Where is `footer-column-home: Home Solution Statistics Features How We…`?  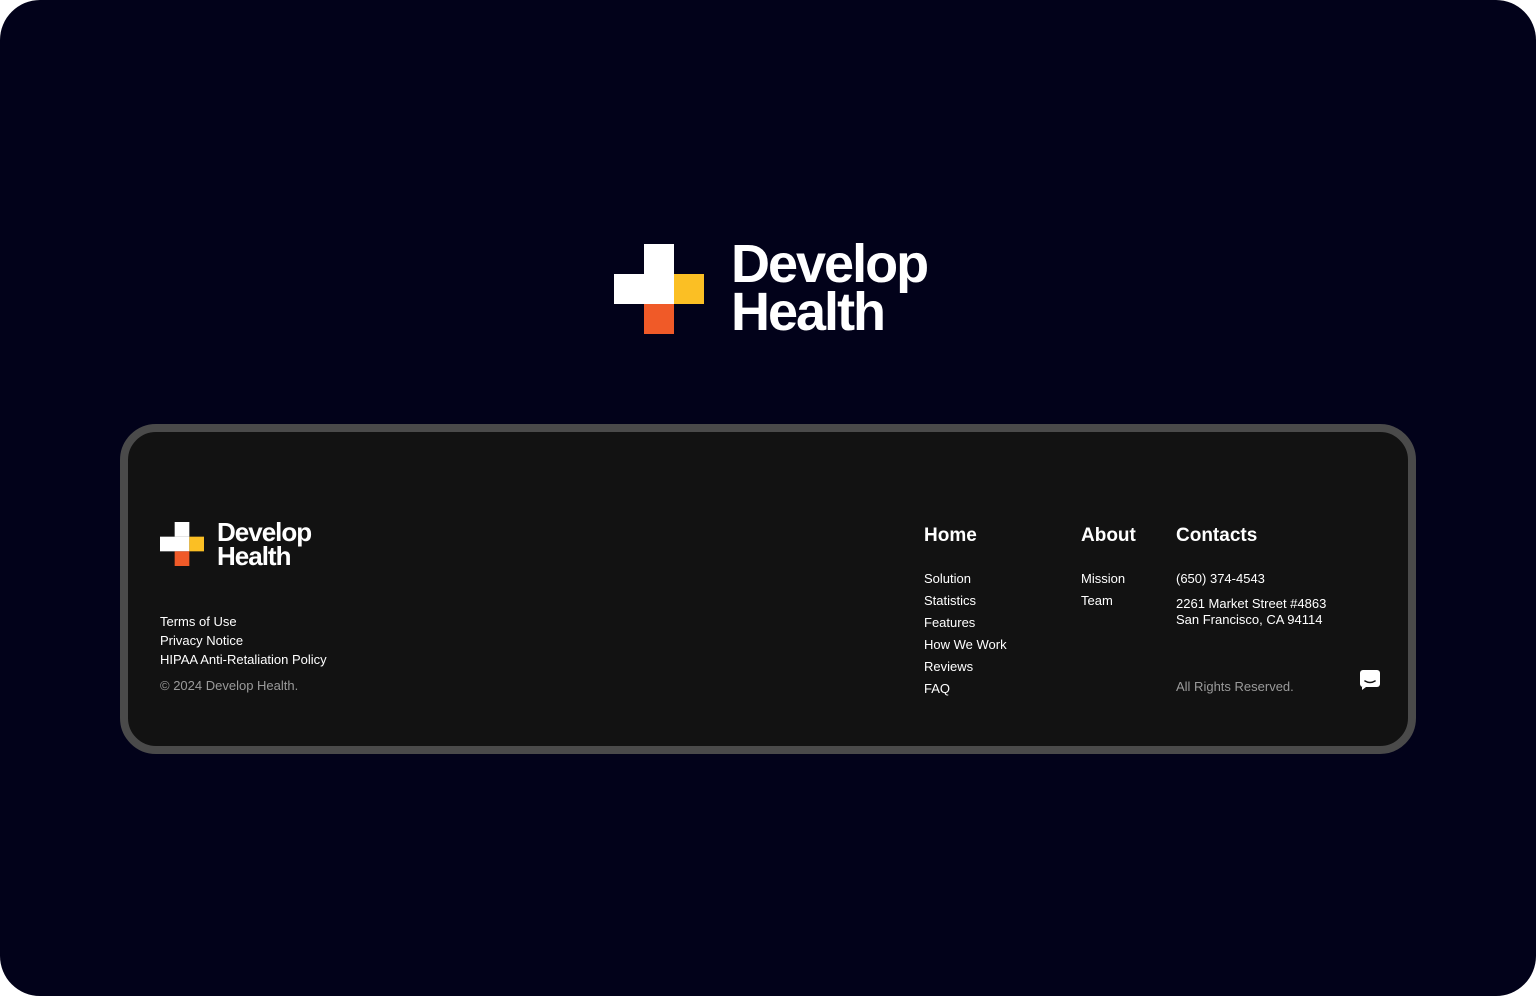 footer-column-home: Home Solution Statistics Features How We… is located at coordinates (965, 612).